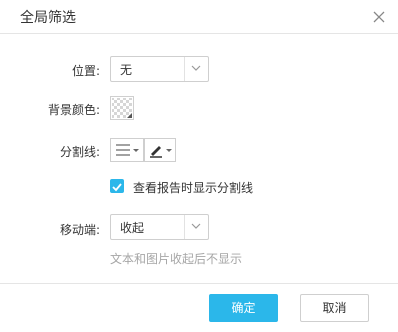 The height and width of the screenshot is (332, 398). Describe the element at coordinates (334, 308) in the screenshot. I see `cancel-button: 取消` at that location.